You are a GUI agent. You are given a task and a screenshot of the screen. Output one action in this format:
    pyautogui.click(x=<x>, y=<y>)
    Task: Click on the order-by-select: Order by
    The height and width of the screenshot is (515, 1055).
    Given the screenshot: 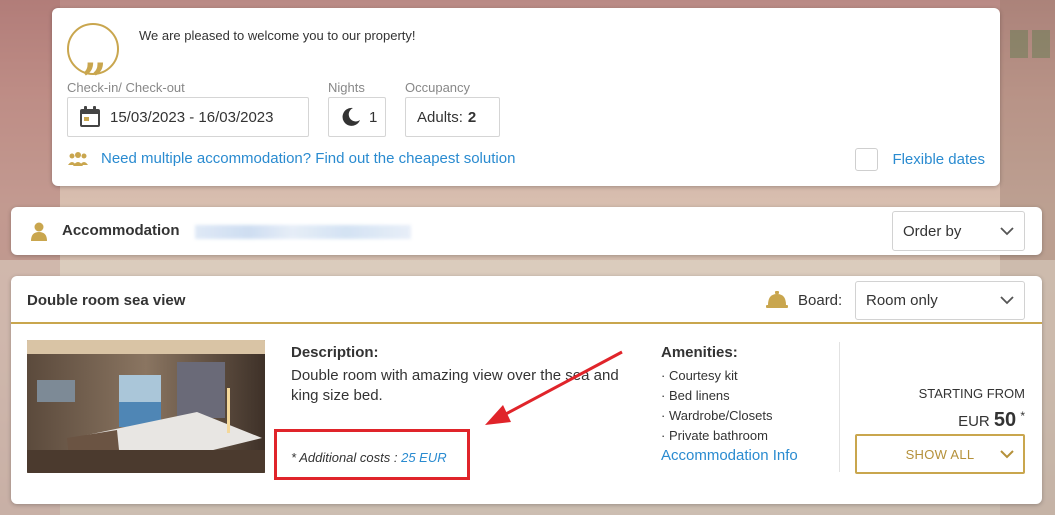 What is the action you would take?
    pyautogui.click(x=958, y=231)
    